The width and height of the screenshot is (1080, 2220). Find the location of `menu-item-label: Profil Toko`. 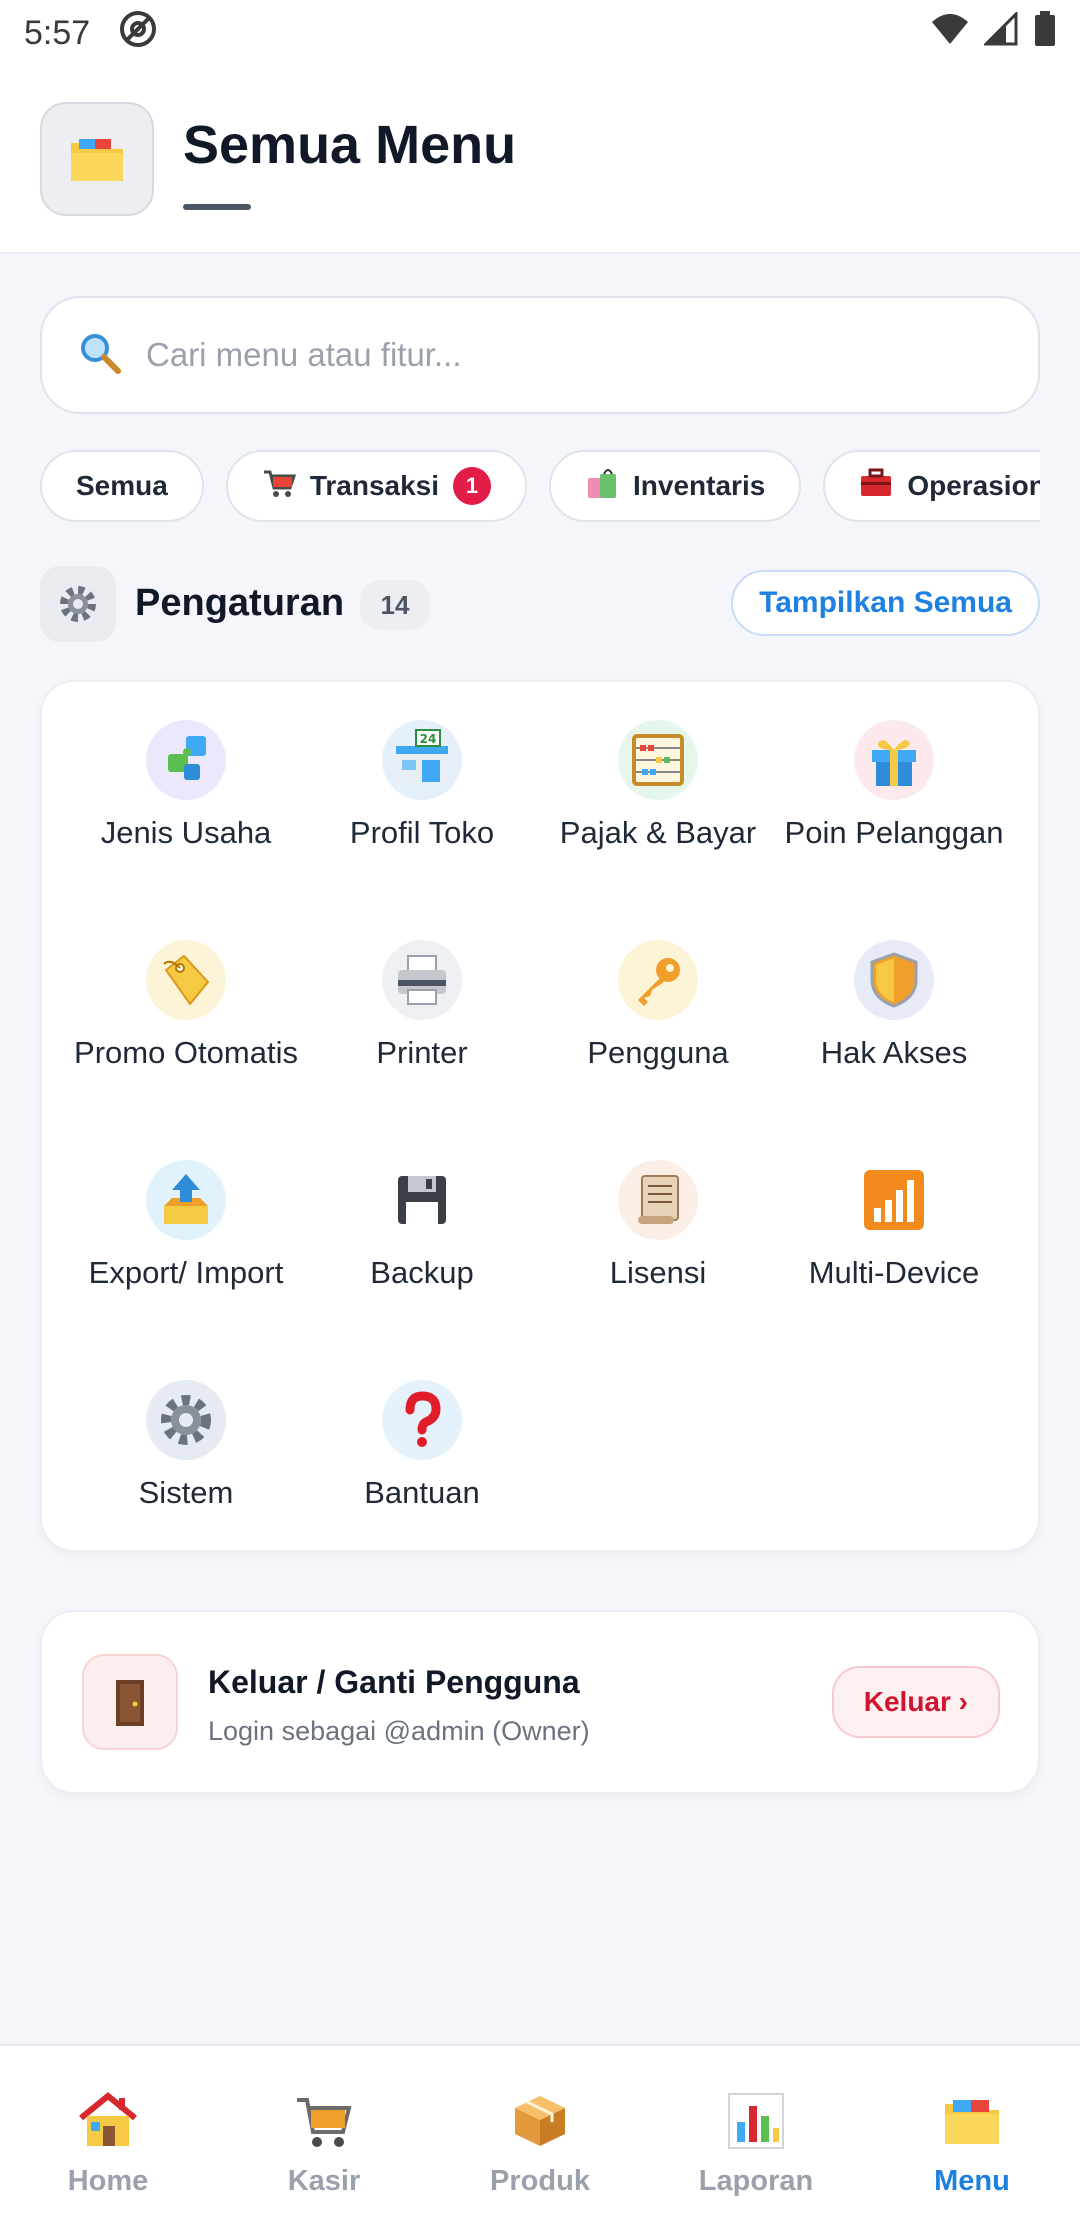

menu-item-label: Profil Toko is located at coordinates (422, 832).